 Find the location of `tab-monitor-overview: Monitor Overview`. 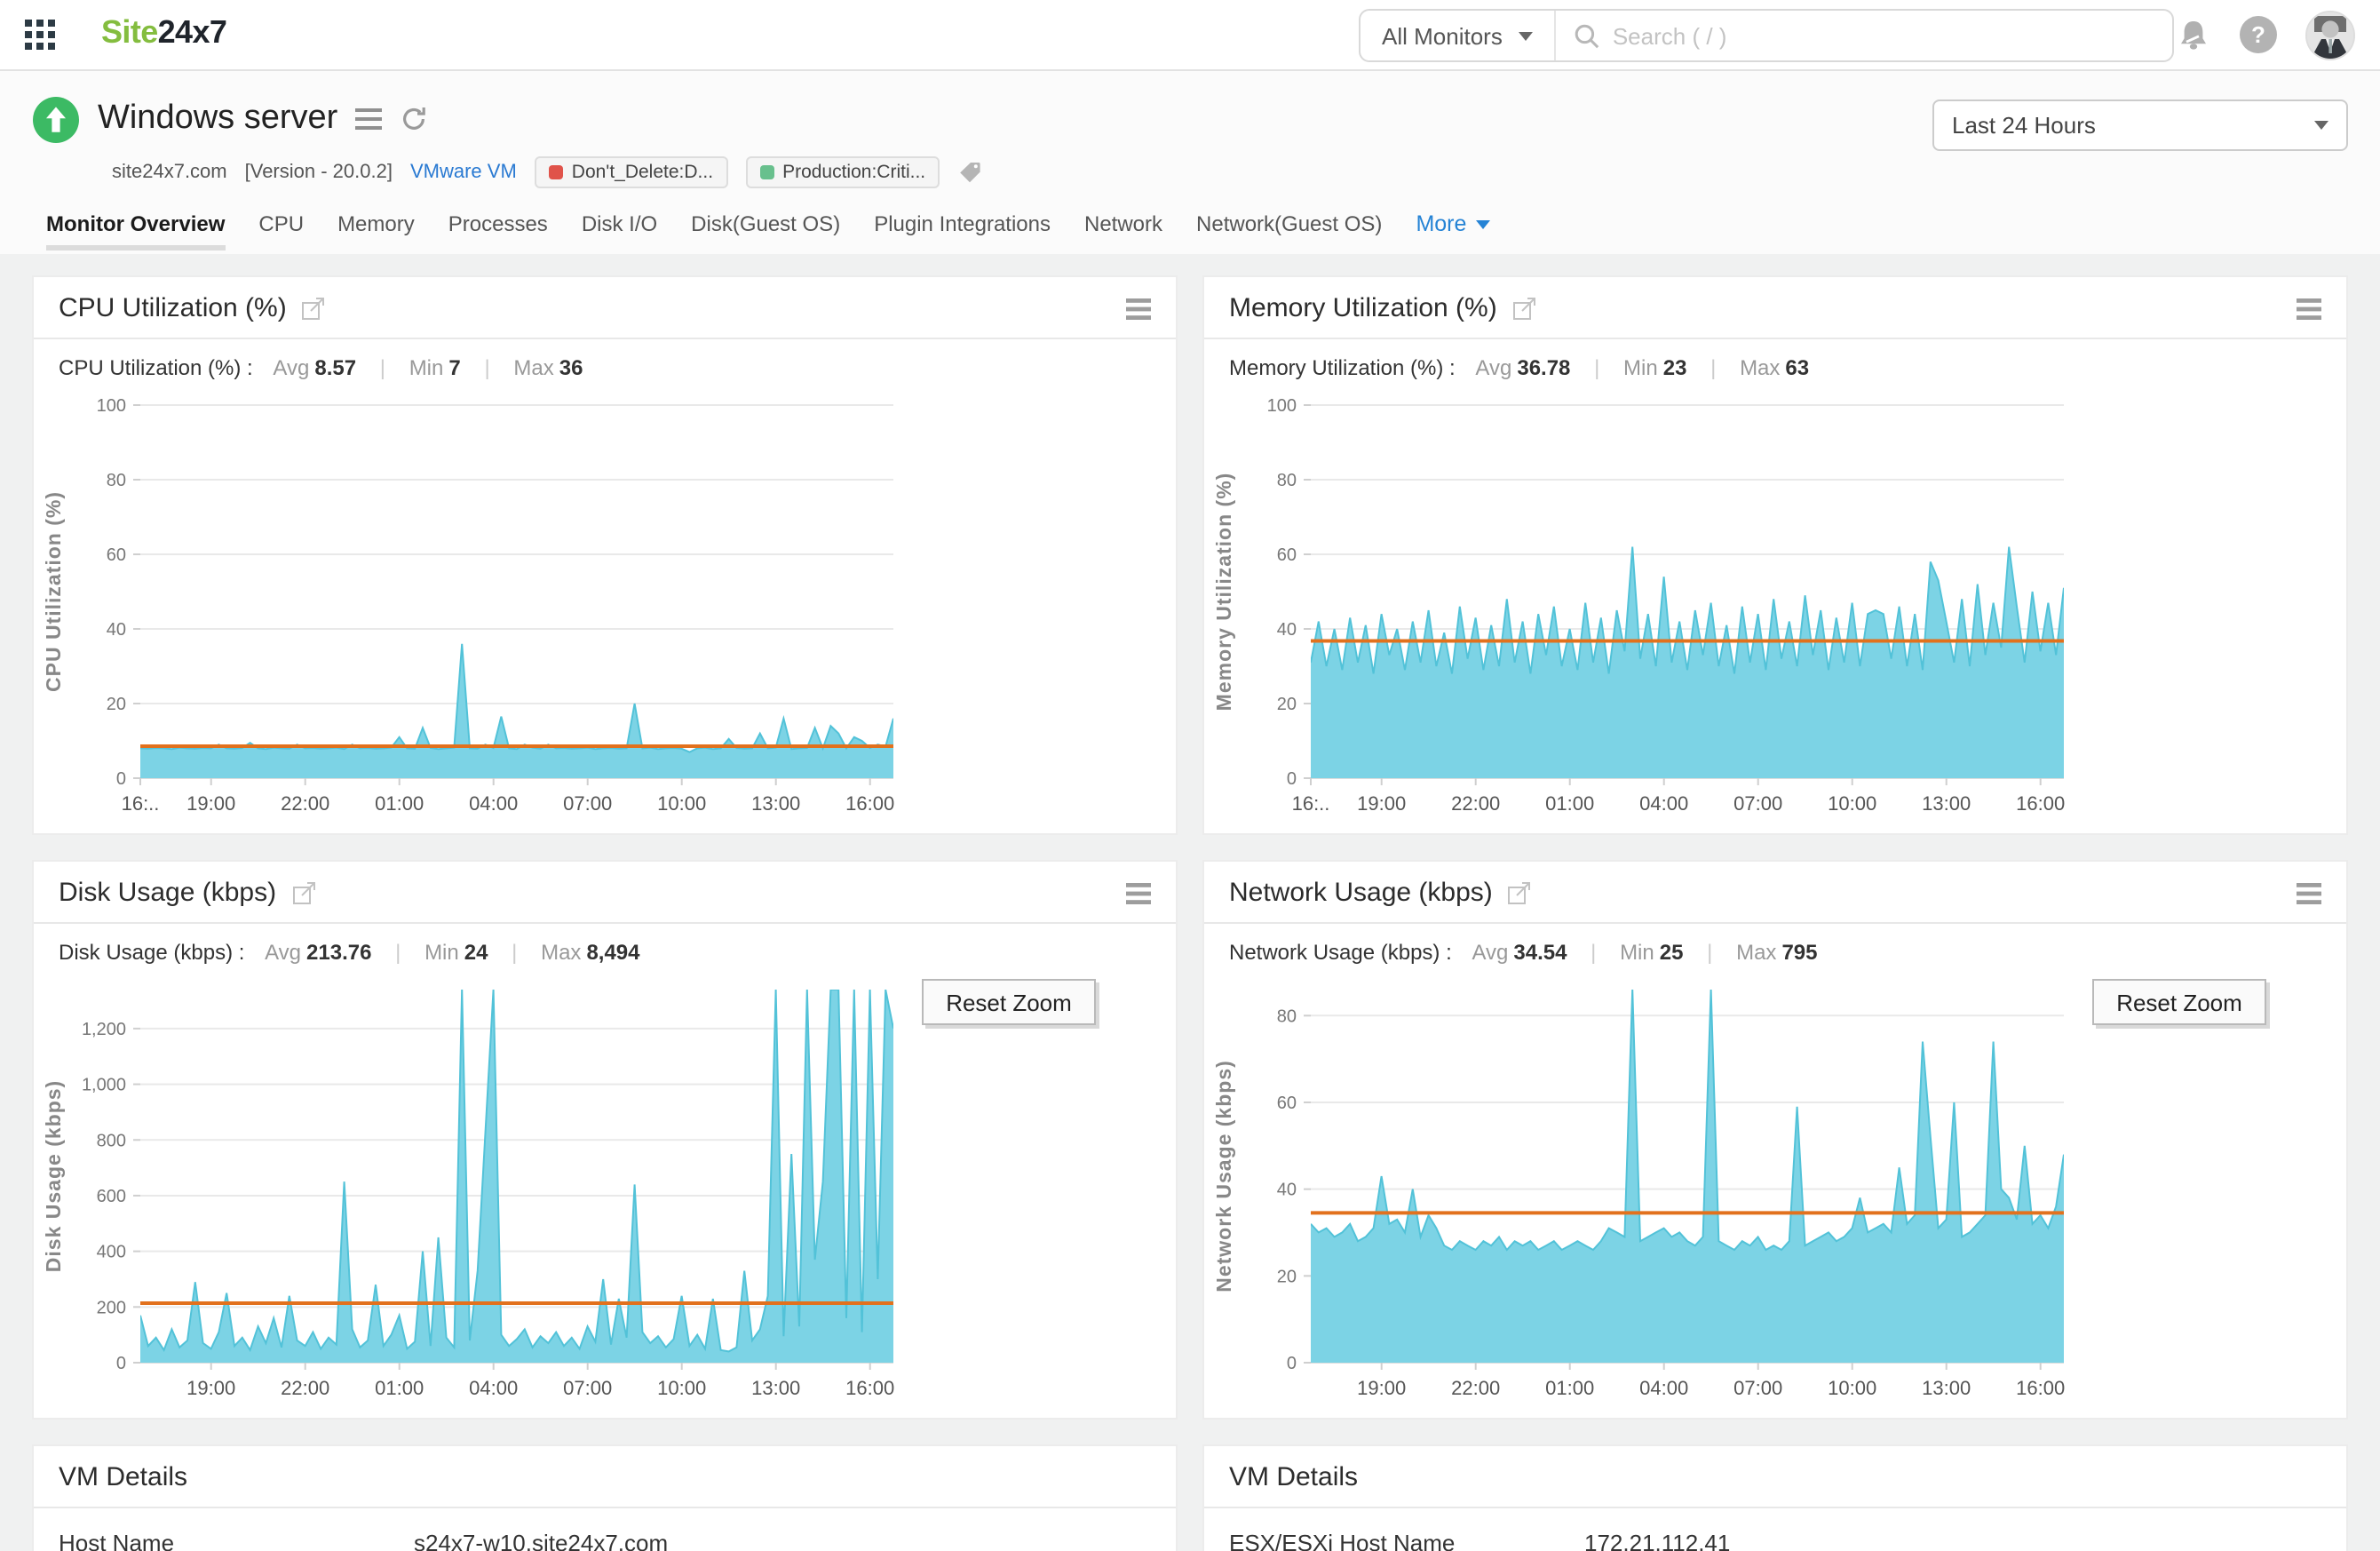

tab-monitor-overview: Monitor Overview is located at coordinates (135, 232).